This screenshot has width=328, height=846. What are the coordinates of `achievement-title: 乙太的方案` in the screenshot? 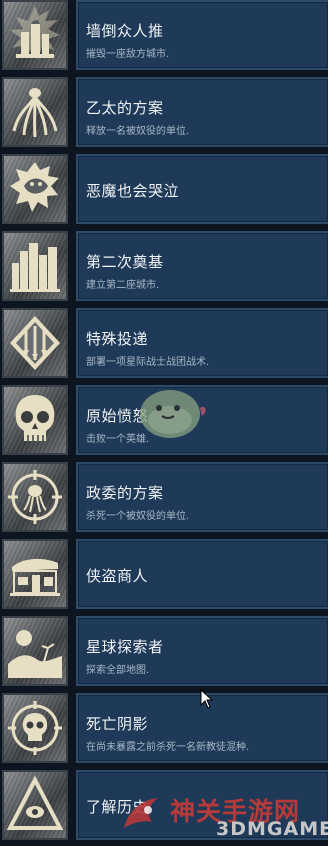 It's located at (125, 108).